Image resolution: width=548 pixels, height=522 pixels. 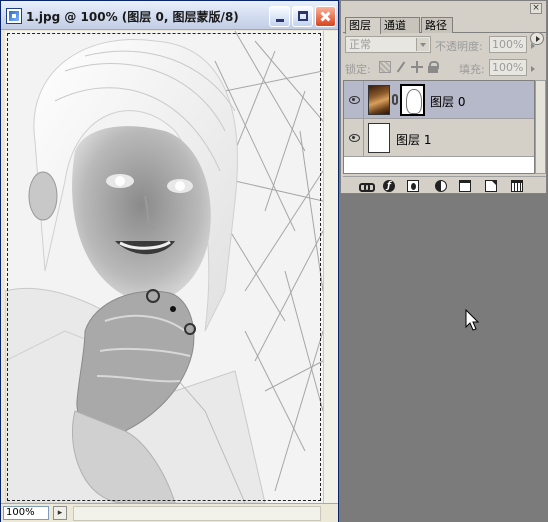 What do you see at coordinates (400, 25) in the screenshot?
I see `tab-channels: 通道` at bounding box center [400, 25].